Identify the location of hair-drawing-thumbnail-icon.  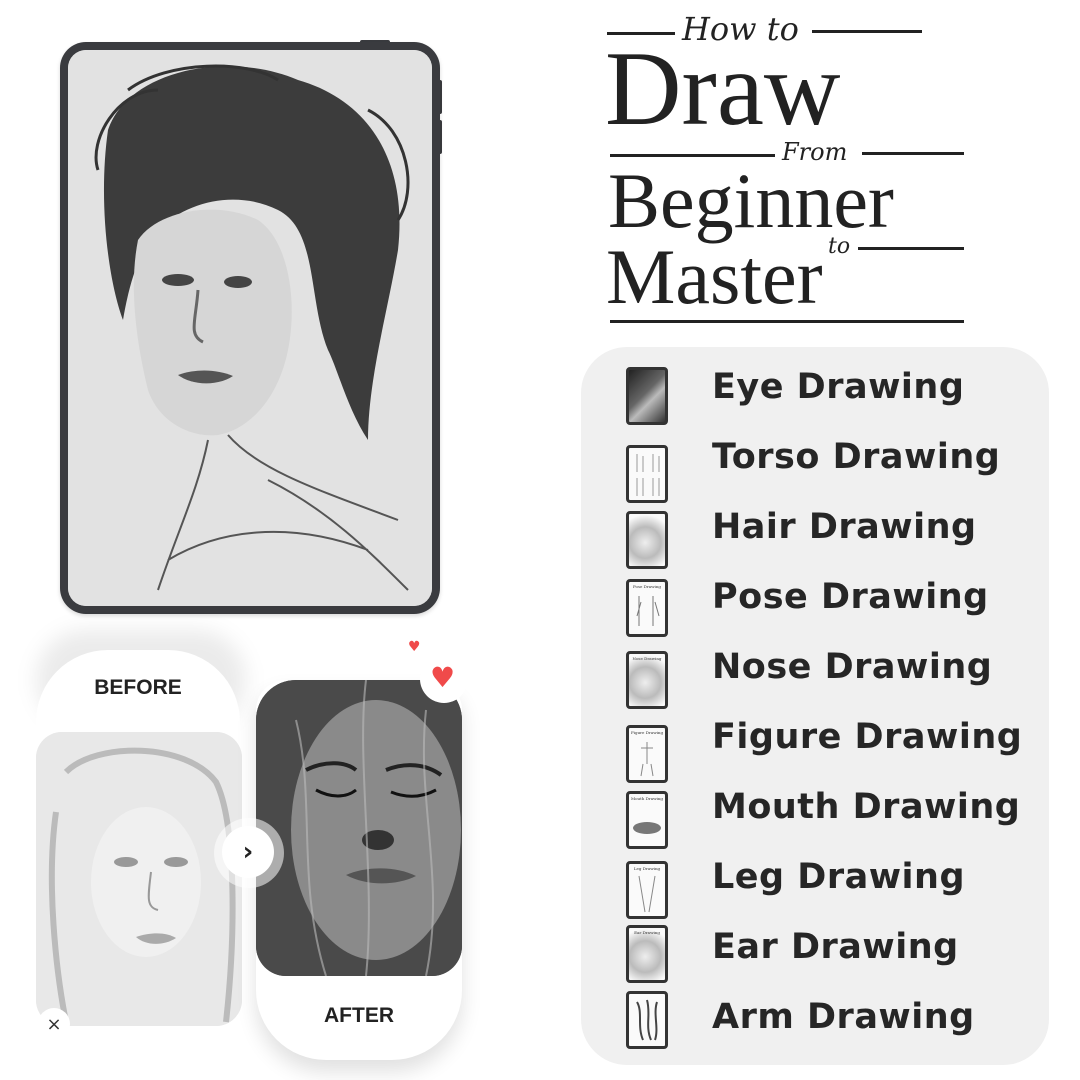
(647, 540).